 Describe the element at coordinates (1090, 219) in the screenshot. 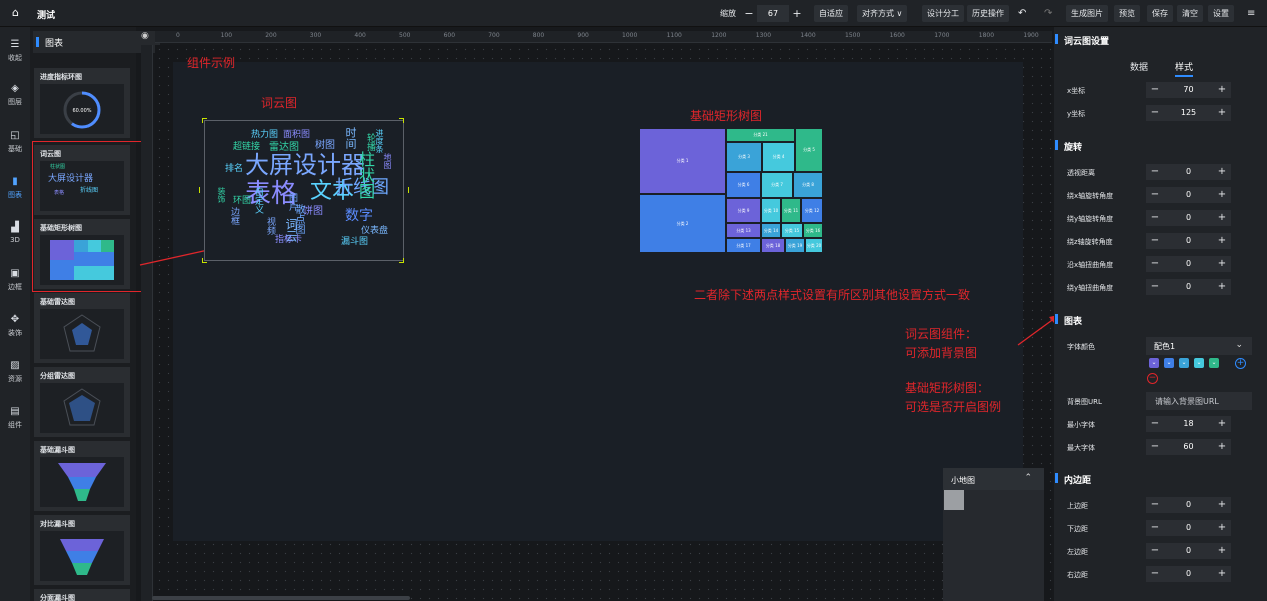

I see `rot-y-label: 绕y轴旋转角度` at that location.